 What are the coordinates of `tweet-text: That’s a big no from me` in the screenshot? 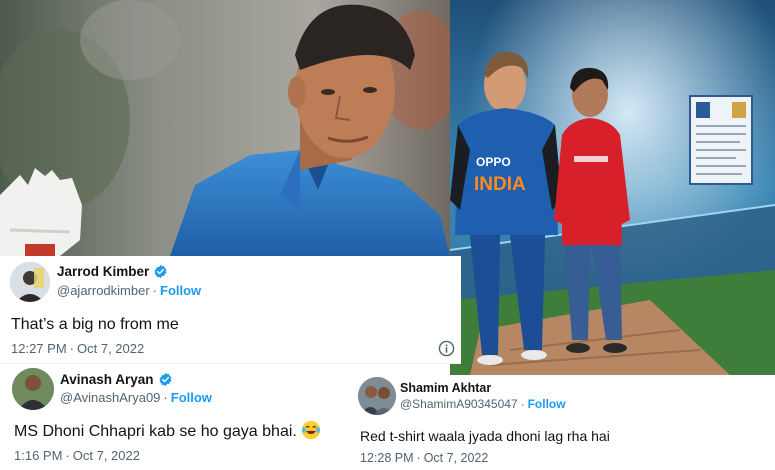 It's located at (95, 324).